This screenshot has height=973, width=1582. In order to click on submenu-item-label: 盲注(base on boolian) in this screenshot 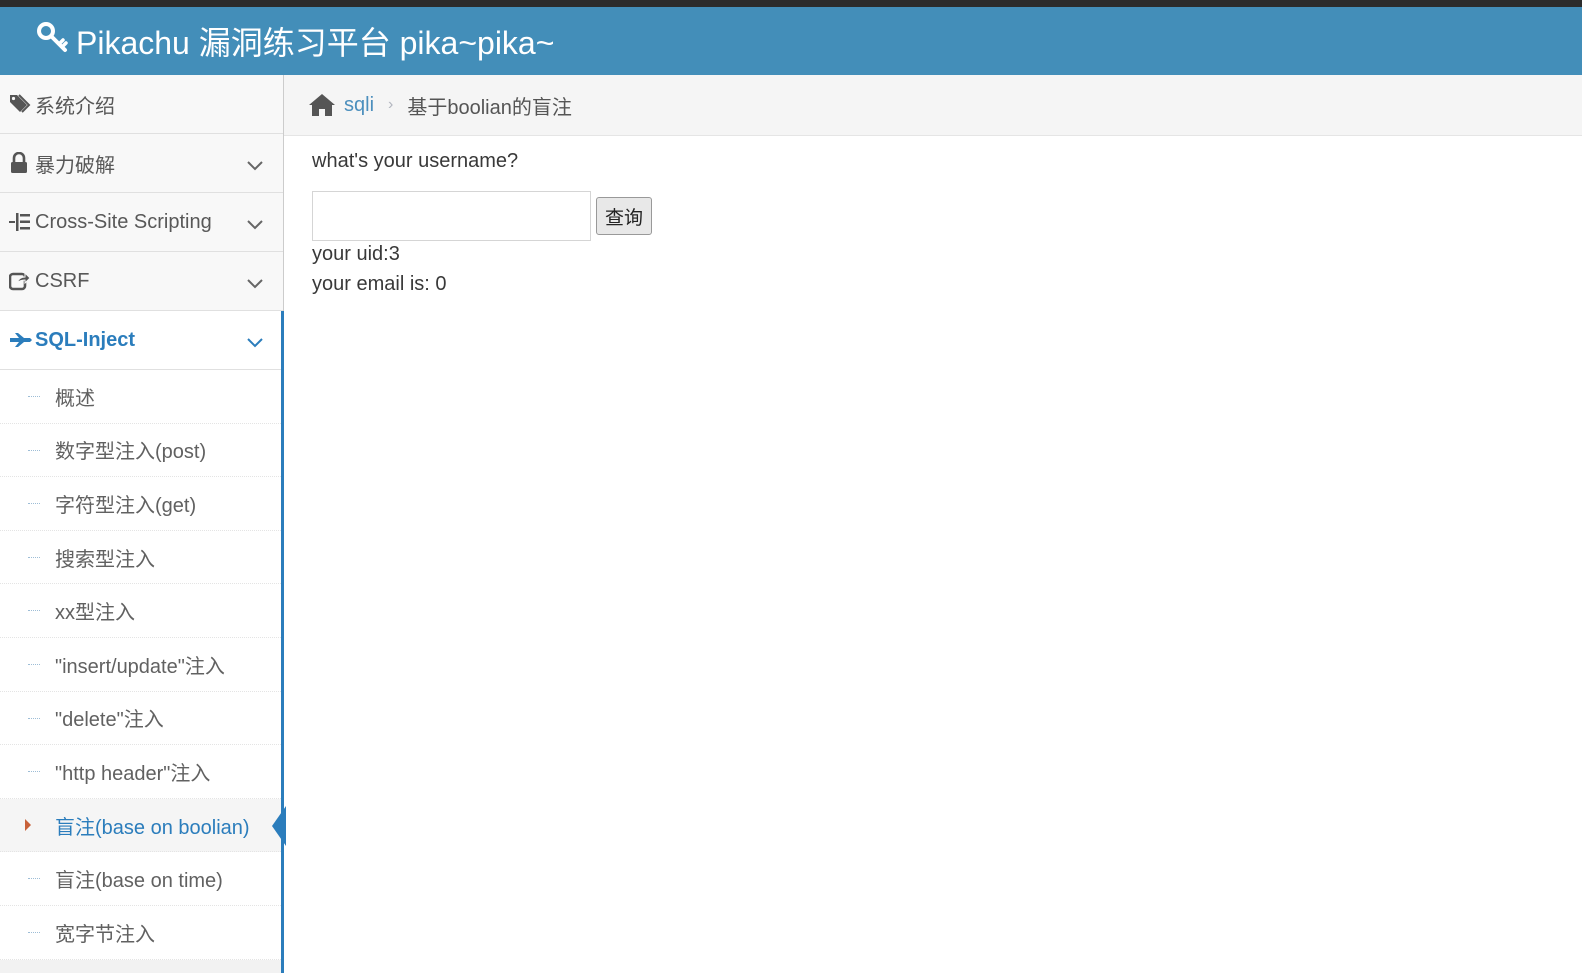, I will do `click(152, 827)`.